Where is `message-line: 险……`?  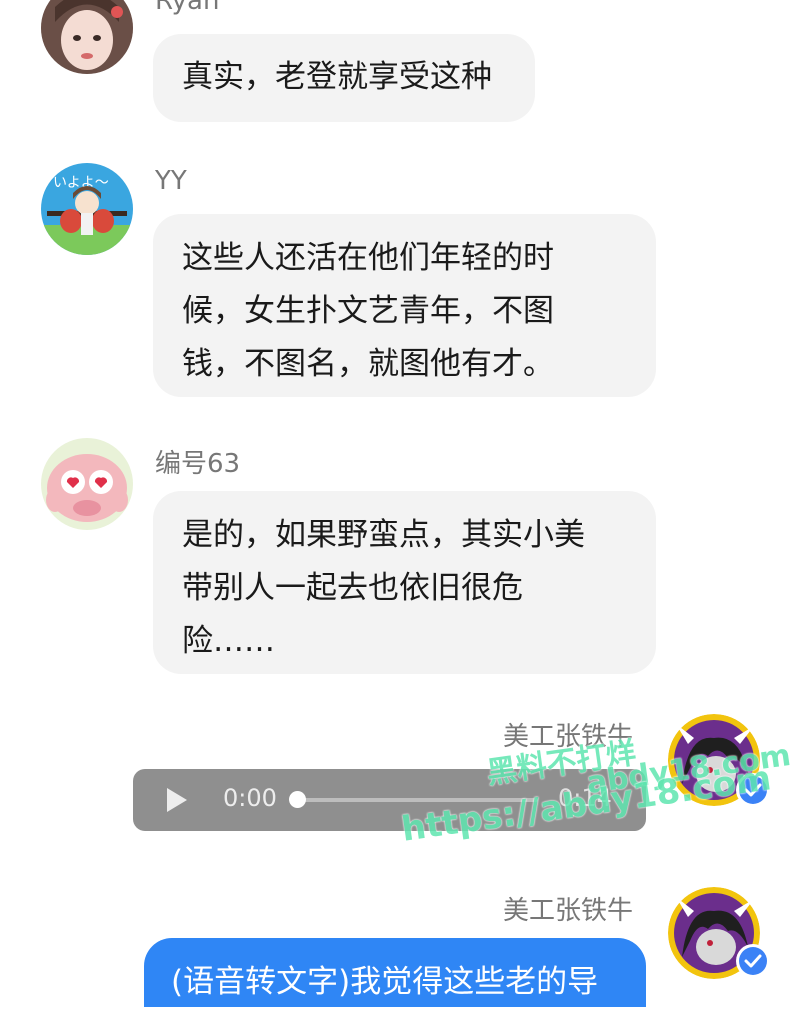 message-line: 险…… is located at coordinates (228, 641).